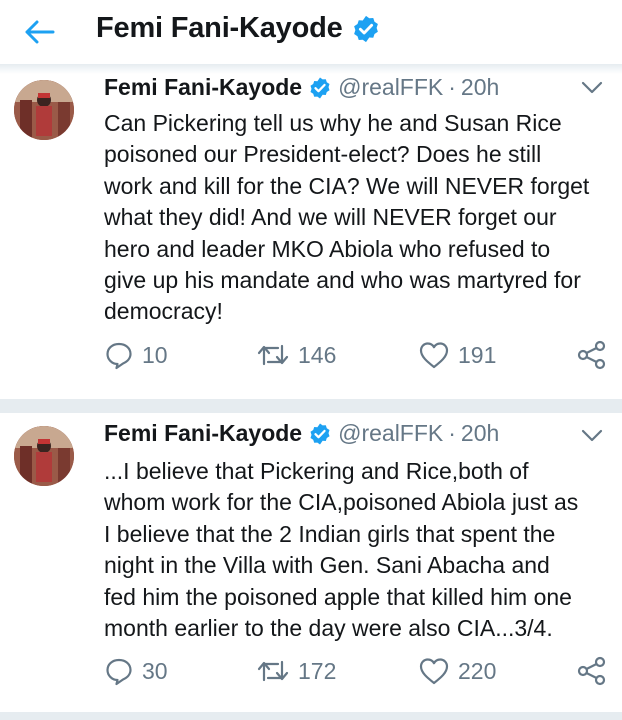 The width and height of the screenshot is (622, 720). Describe the element at coordinates (155, 354) in the screenshot. I see `reply-count: 10` at that location.